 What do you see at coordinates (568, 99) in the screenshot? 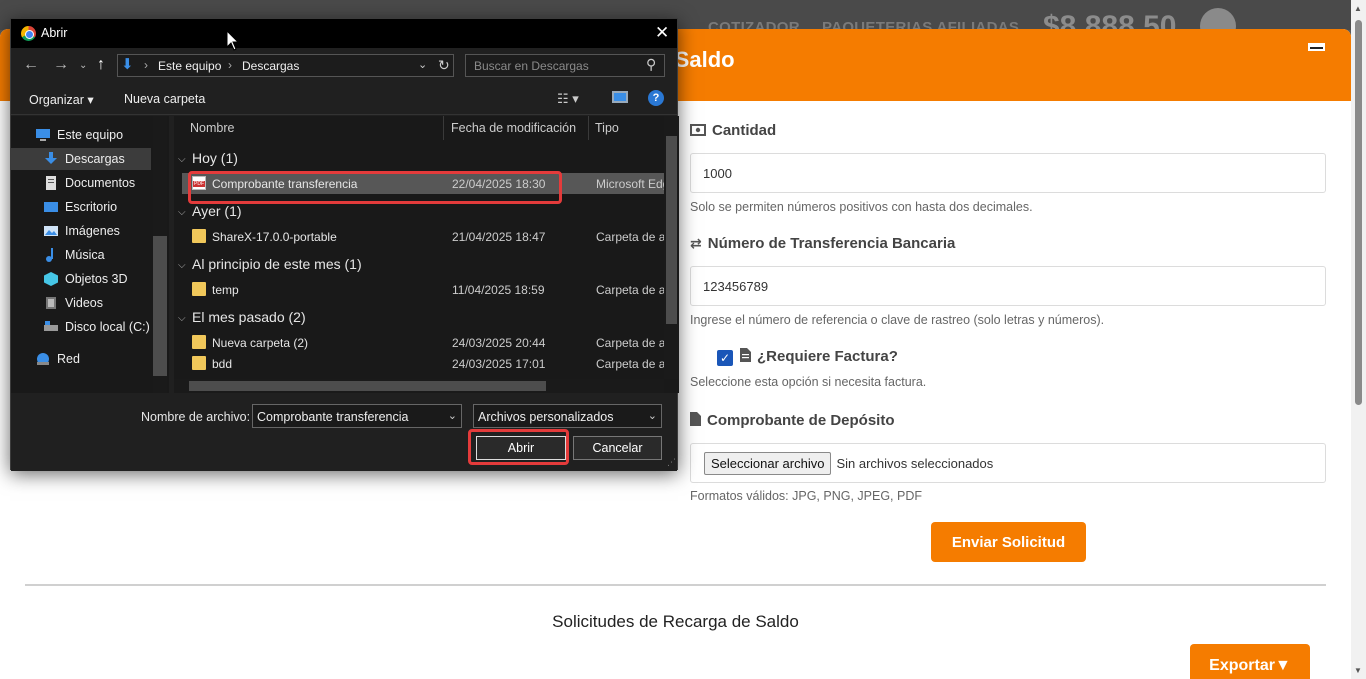
I see `view-options-icon: ☷ ▾` at bounding box center [568, 99].